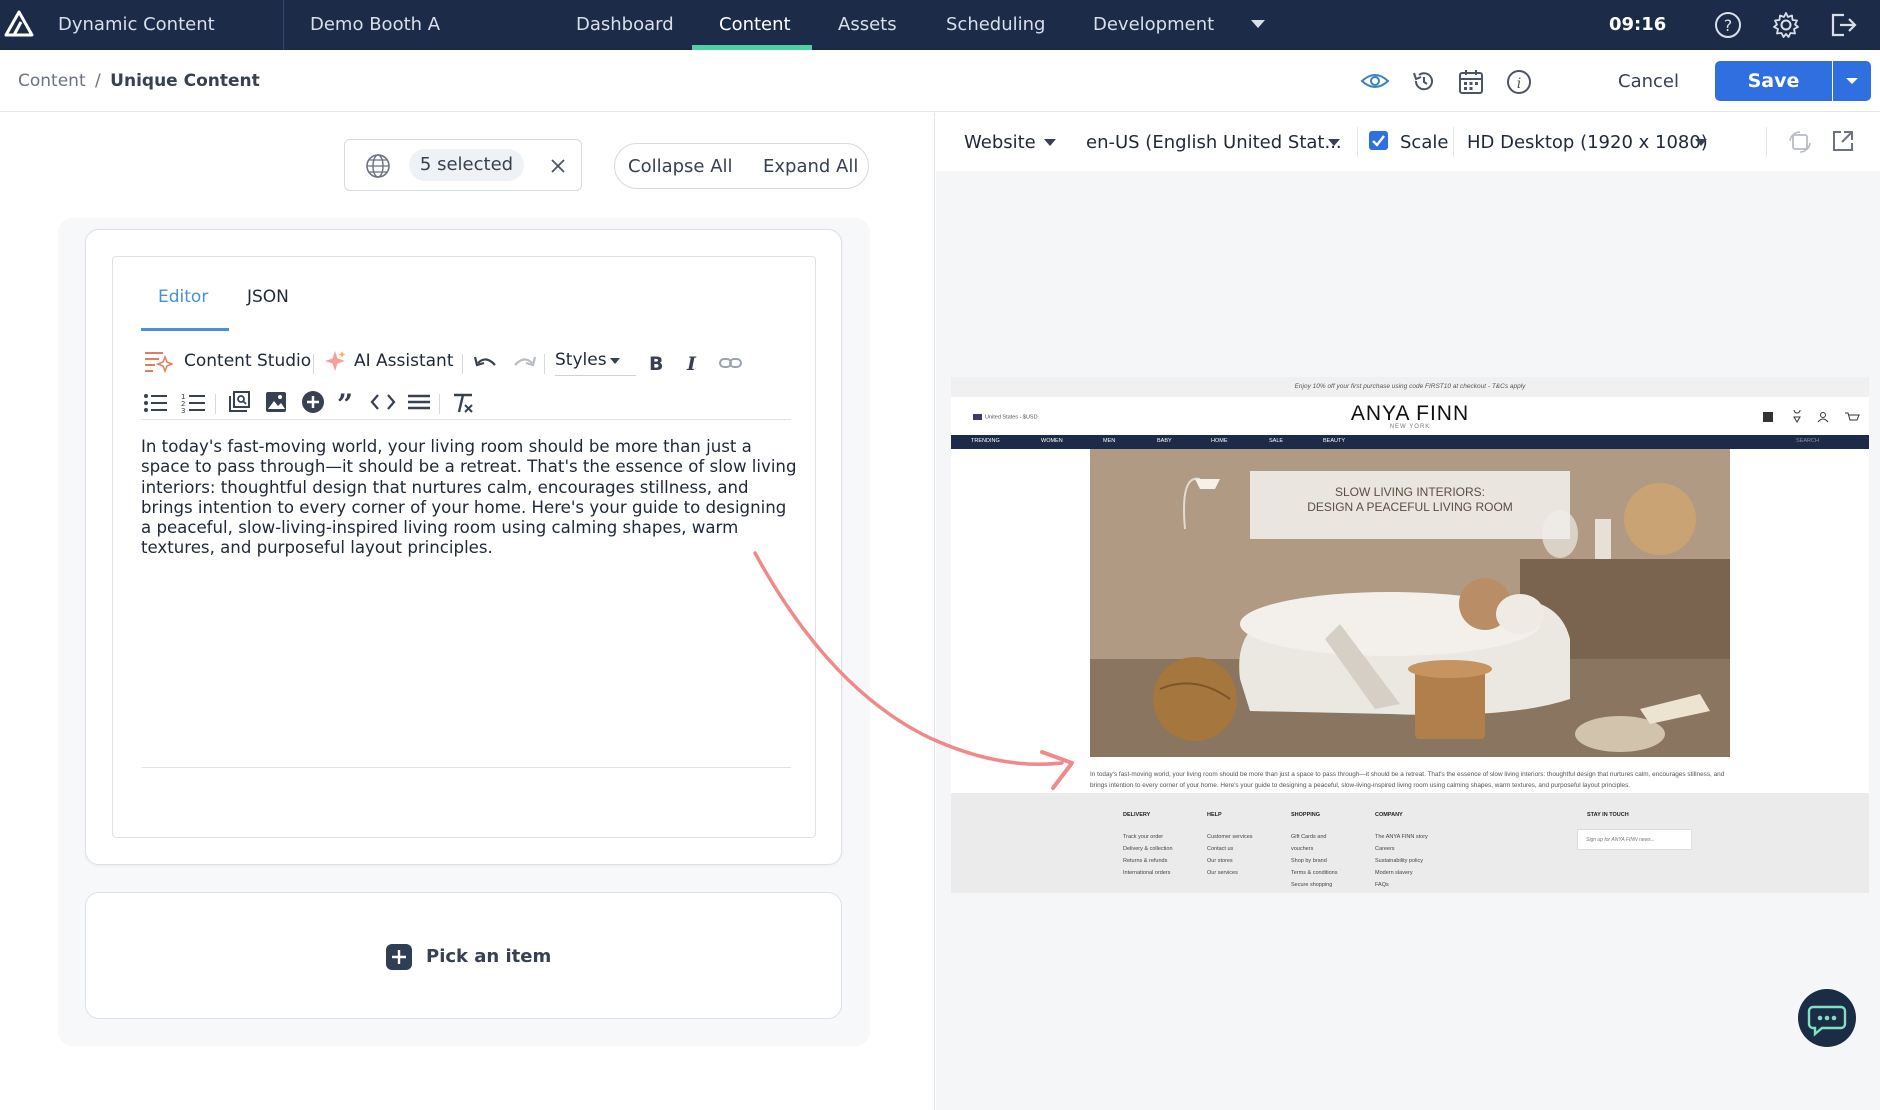  What do you see at coordinates (1378, 140) in the screenshot?
I see `scale-checkbox` at bounding box center [1378, 140].